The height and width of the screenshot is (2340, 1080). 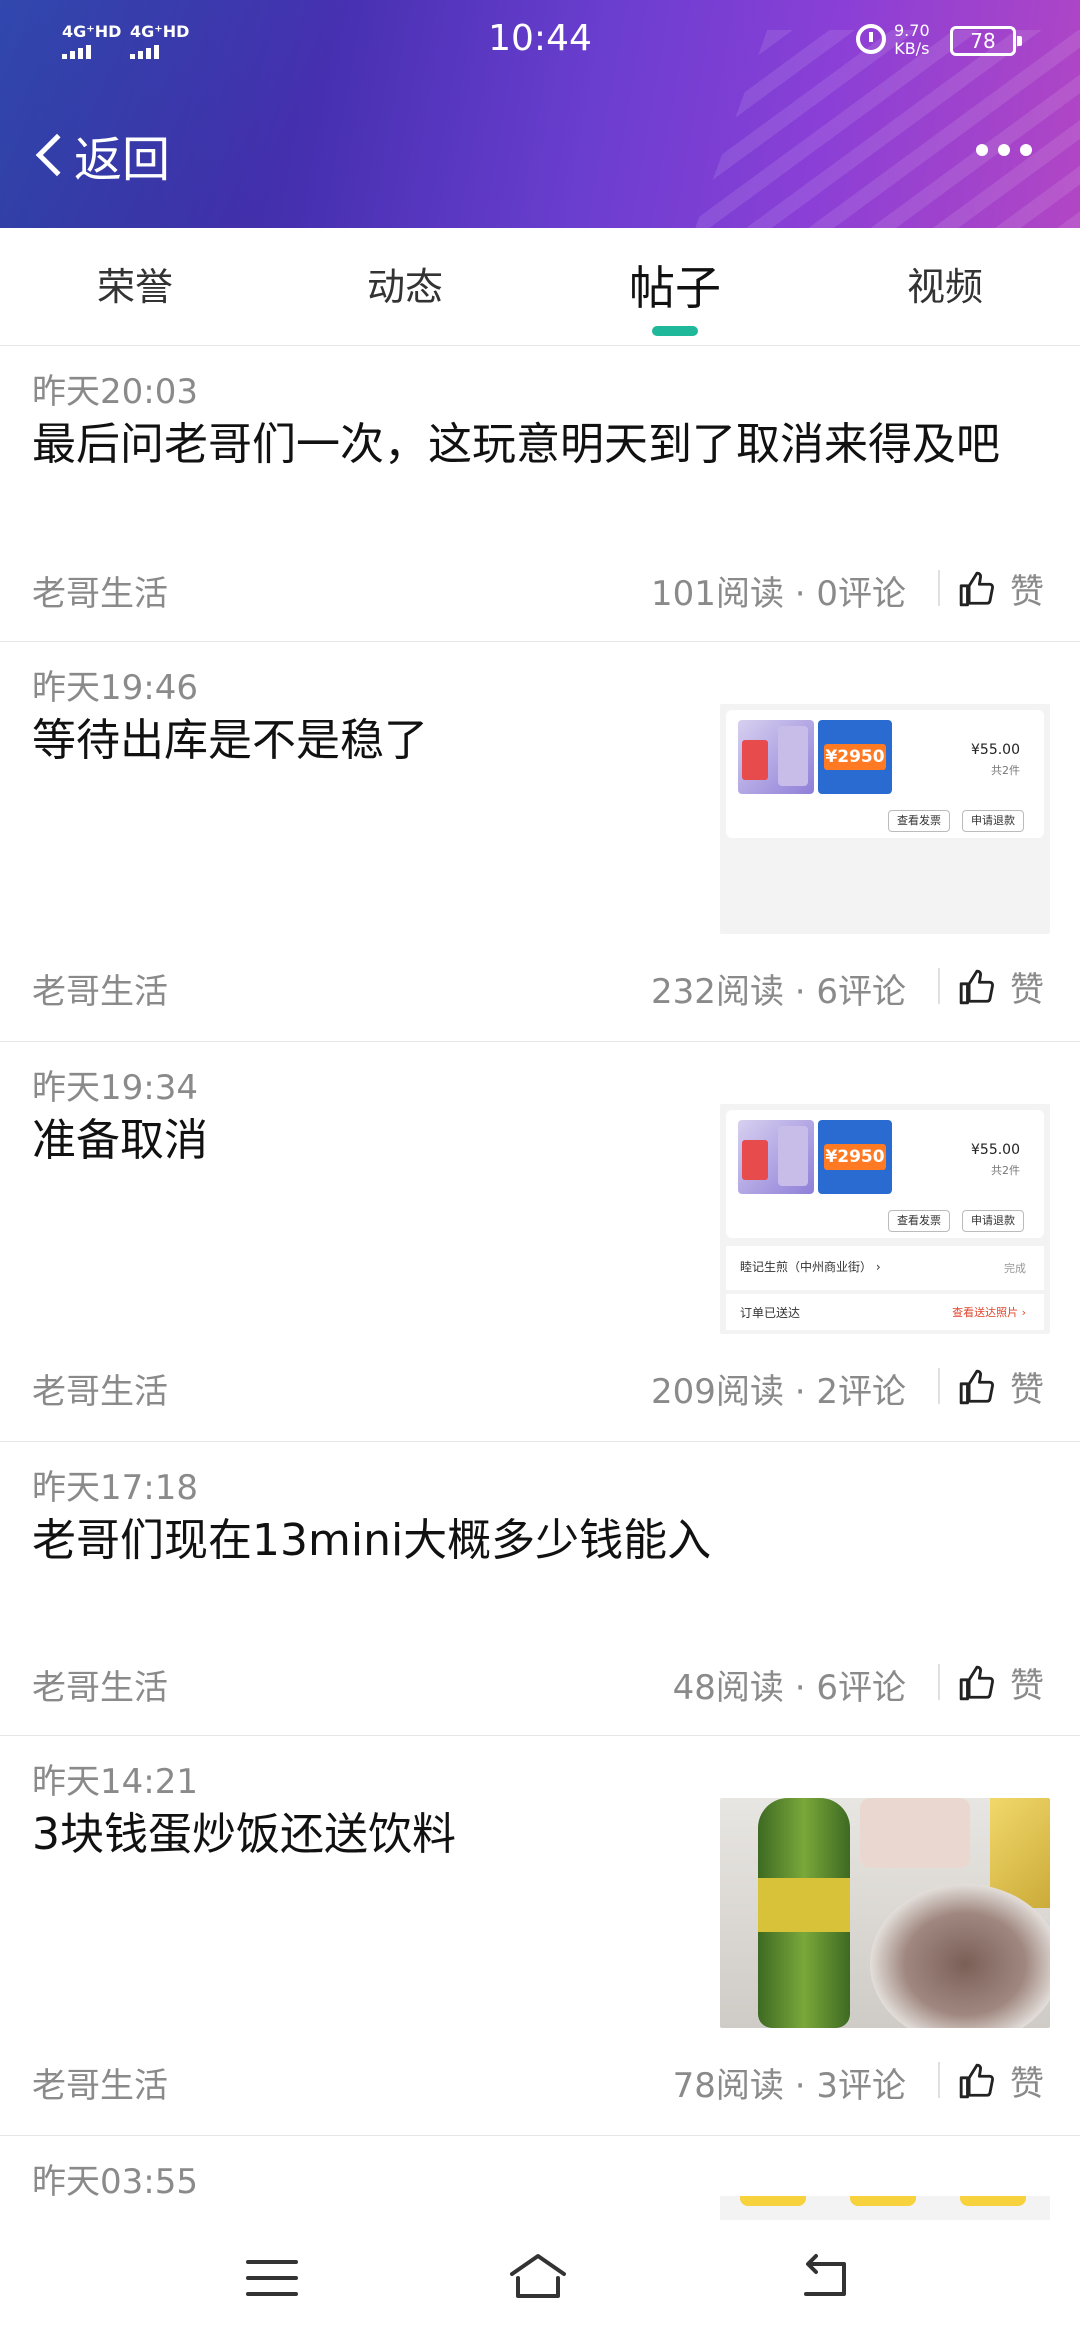 What do you see at coordinates (810, 1267) in the screenshot?
I see `shop-name: 睦记生煎（中州商业街） ›` at bounding box center [810, 1267].